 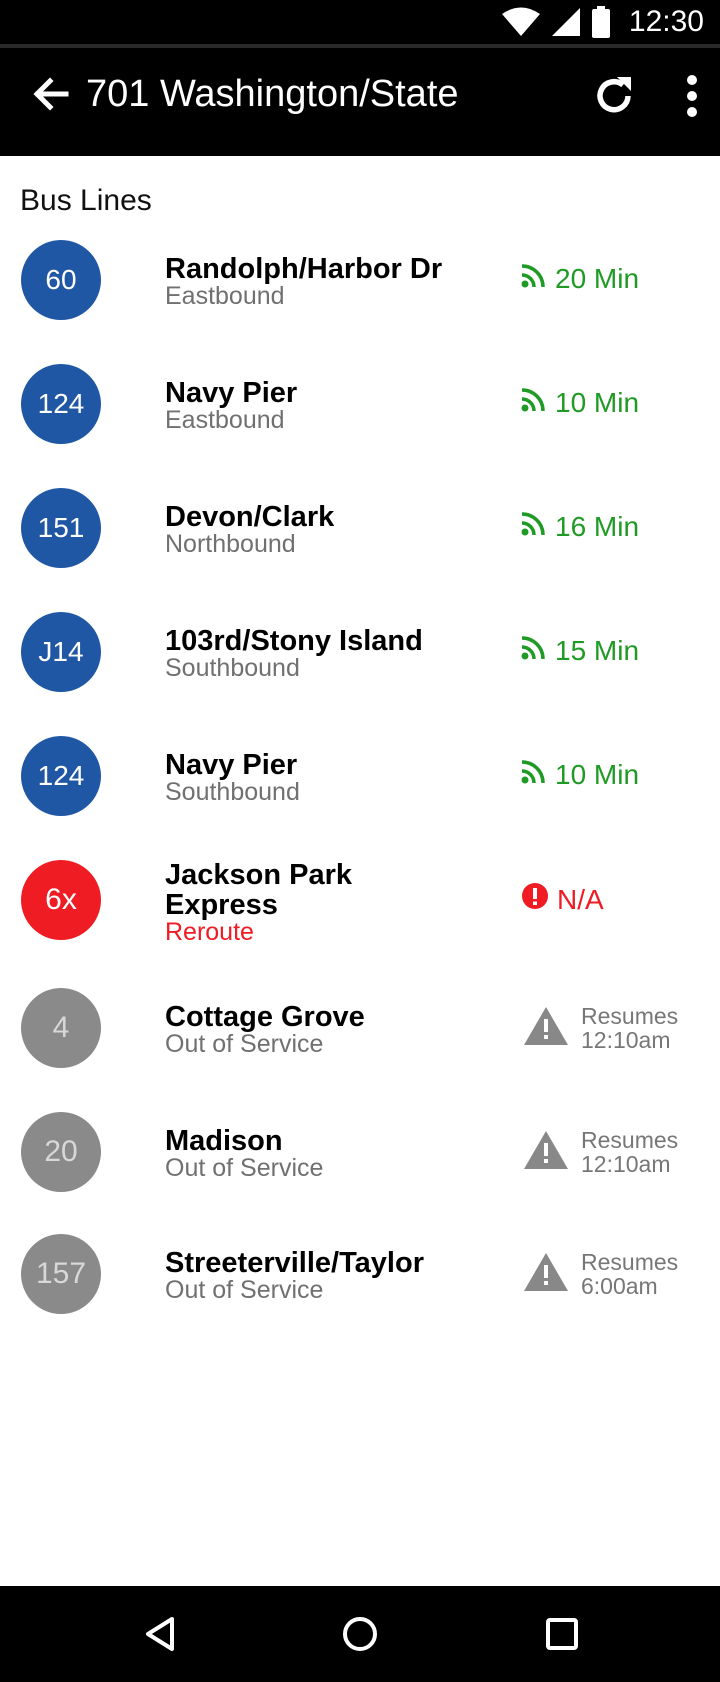 What do you see at coordinates (294, 641) in the screenshot?
I see `route-name: 103rd/Stony Island` at bounding box center [294, 641].